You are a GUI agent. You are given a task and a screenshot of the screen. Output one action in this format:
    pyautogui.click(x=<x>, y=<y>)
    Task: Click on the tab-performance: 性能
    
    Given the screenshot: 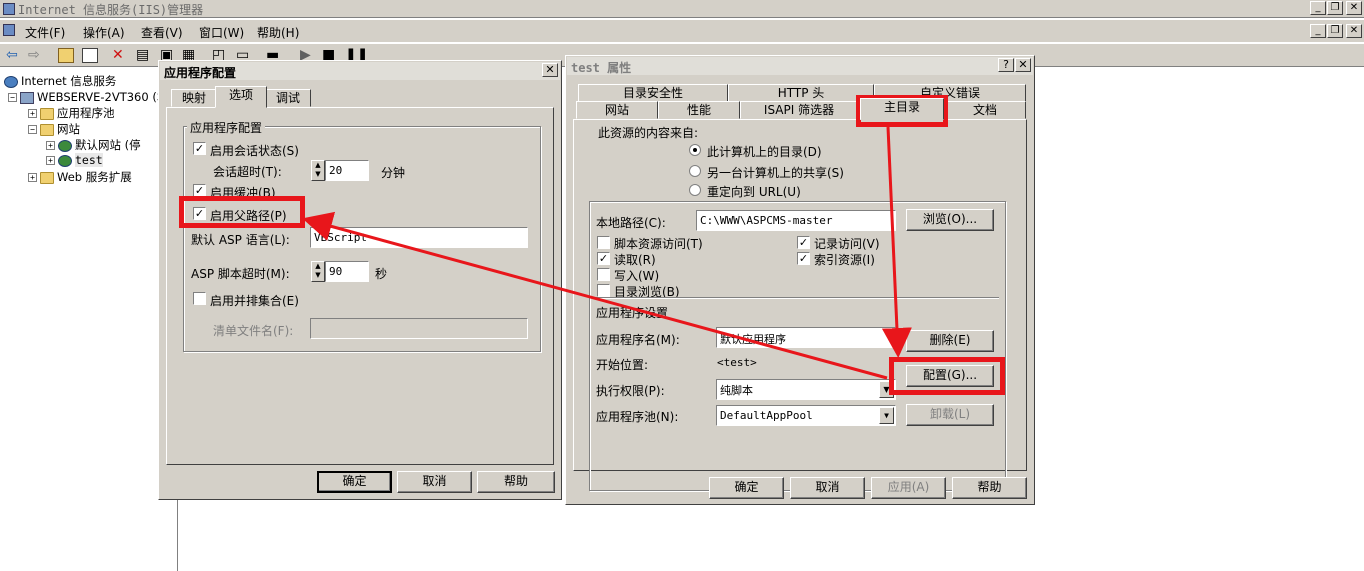 What is the action you would take?
    pyautogui.click(x=699, y=110)
    